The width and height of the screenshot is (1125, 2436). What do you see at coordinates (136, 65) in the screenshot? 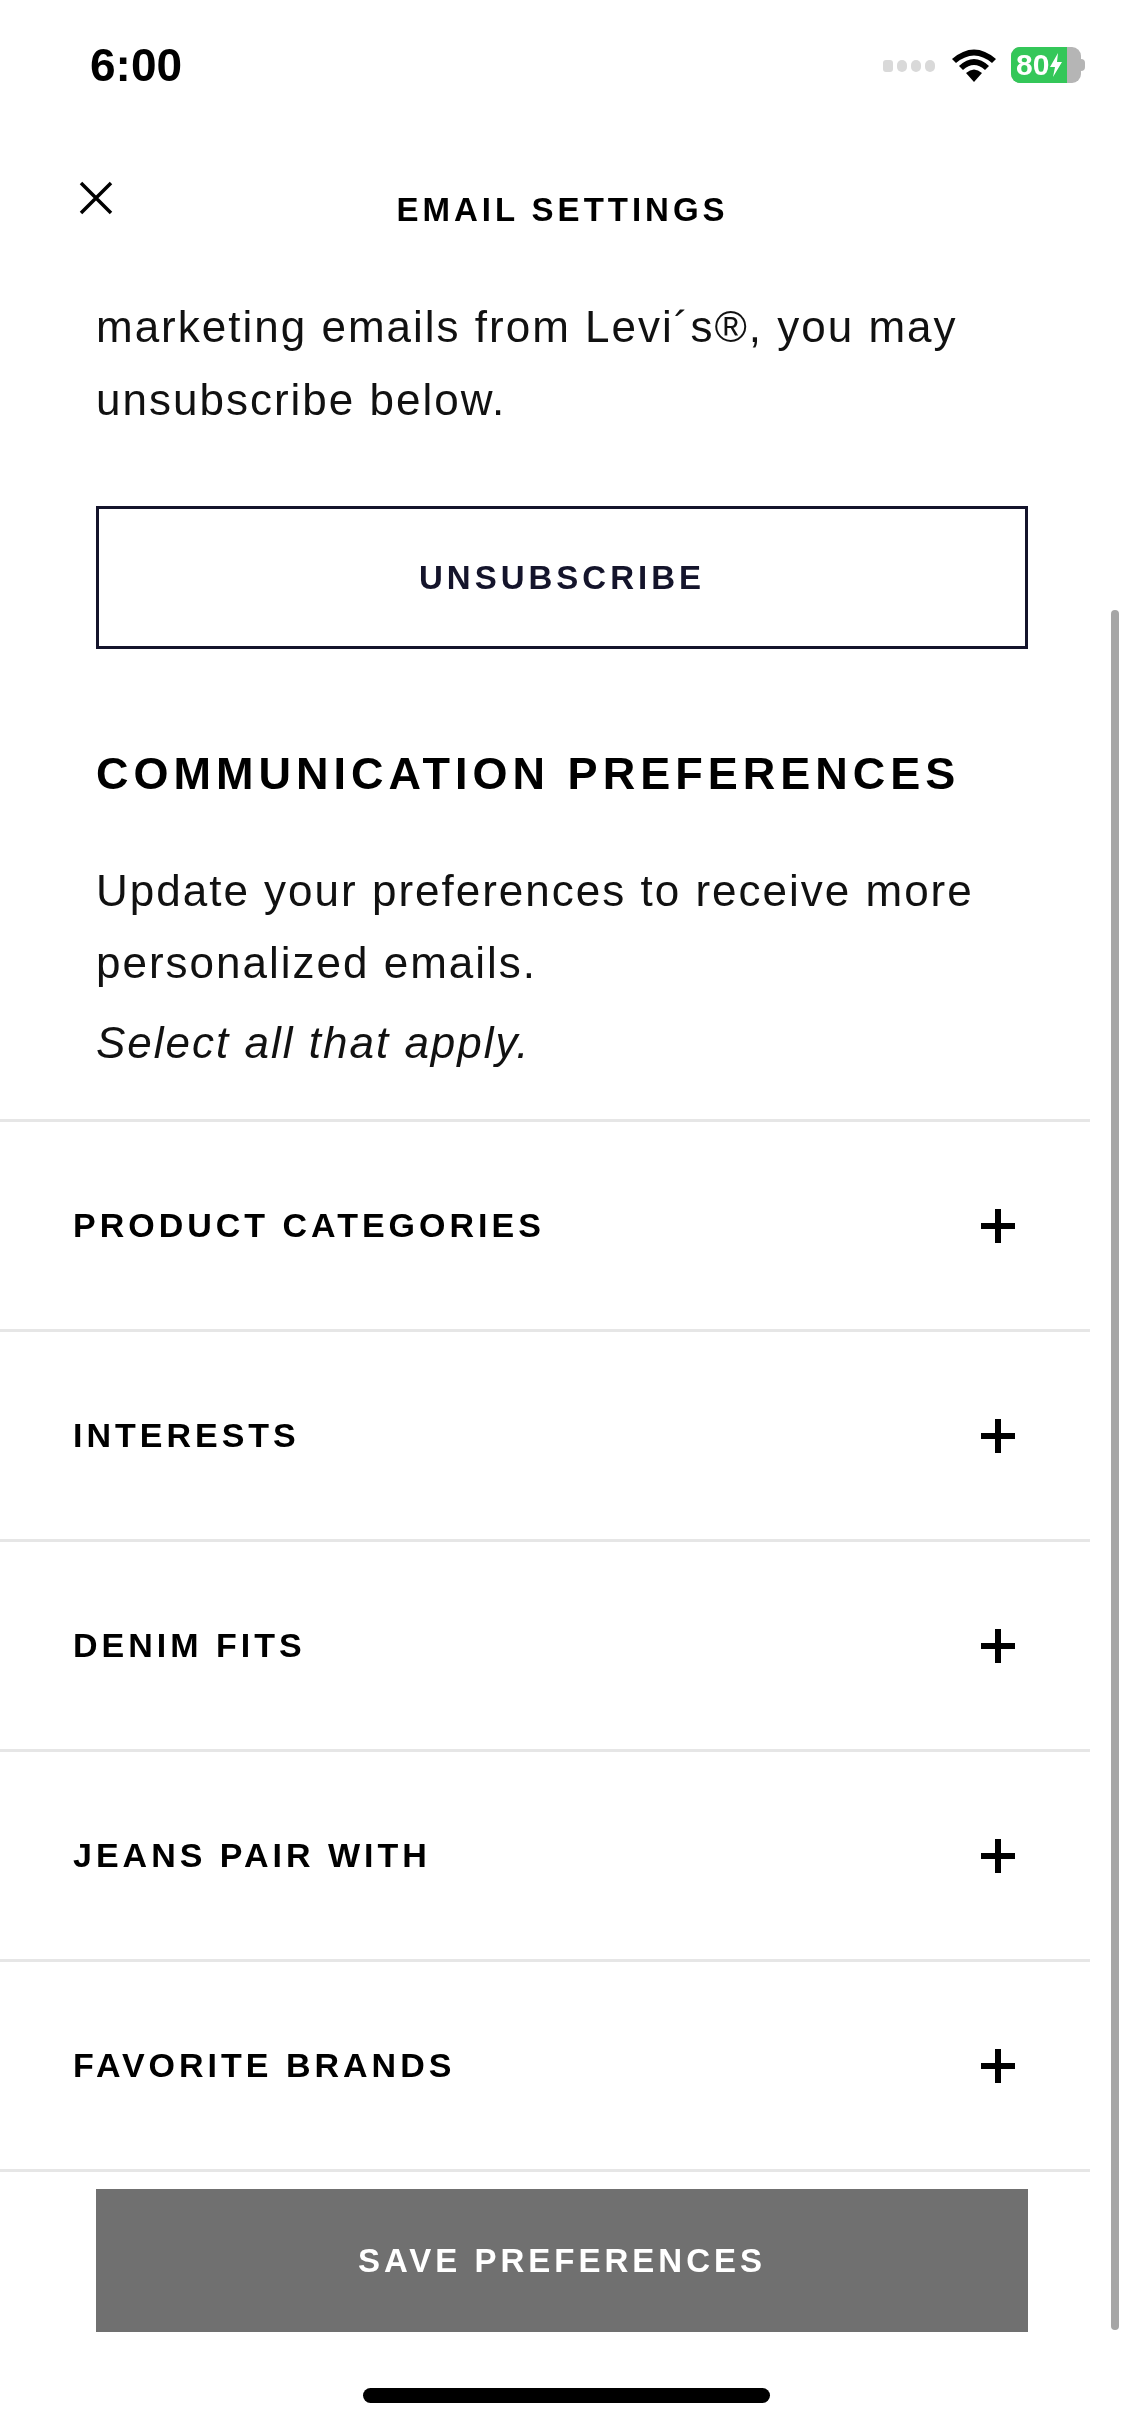
I see `status-time: 6:00` at bounding box center [136, 65].